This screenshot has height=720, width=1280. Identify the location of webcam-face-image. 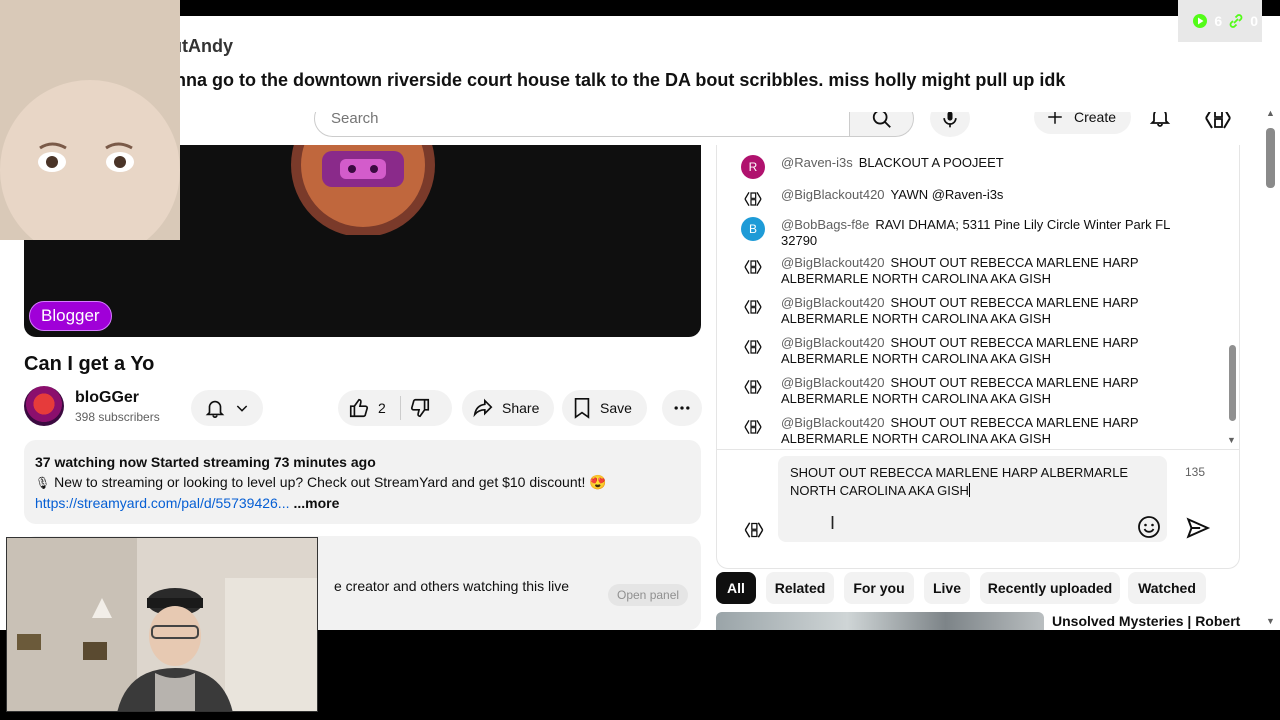
(90, 120).